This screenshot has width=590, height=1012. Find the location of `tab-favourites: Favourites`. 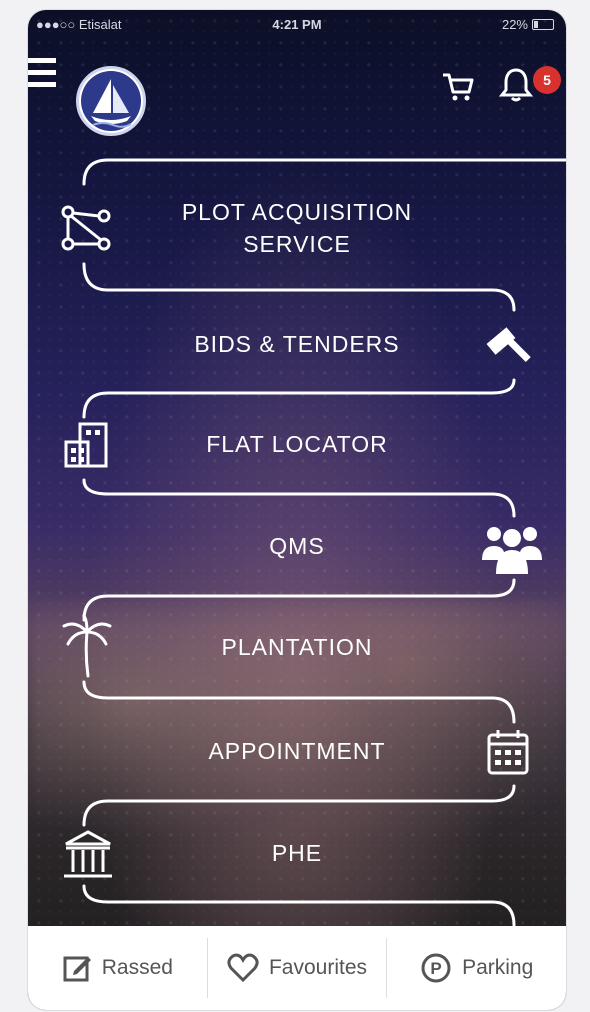

tab-favourites: Favourites is located at coordinates (297, 968).